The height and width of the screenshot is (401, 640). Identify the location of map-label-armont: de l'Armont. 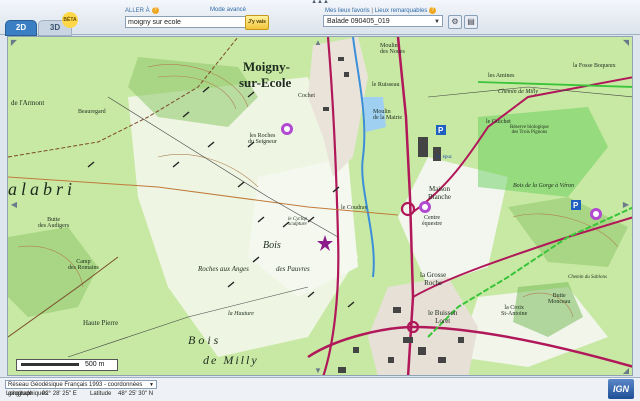
(28, 103).